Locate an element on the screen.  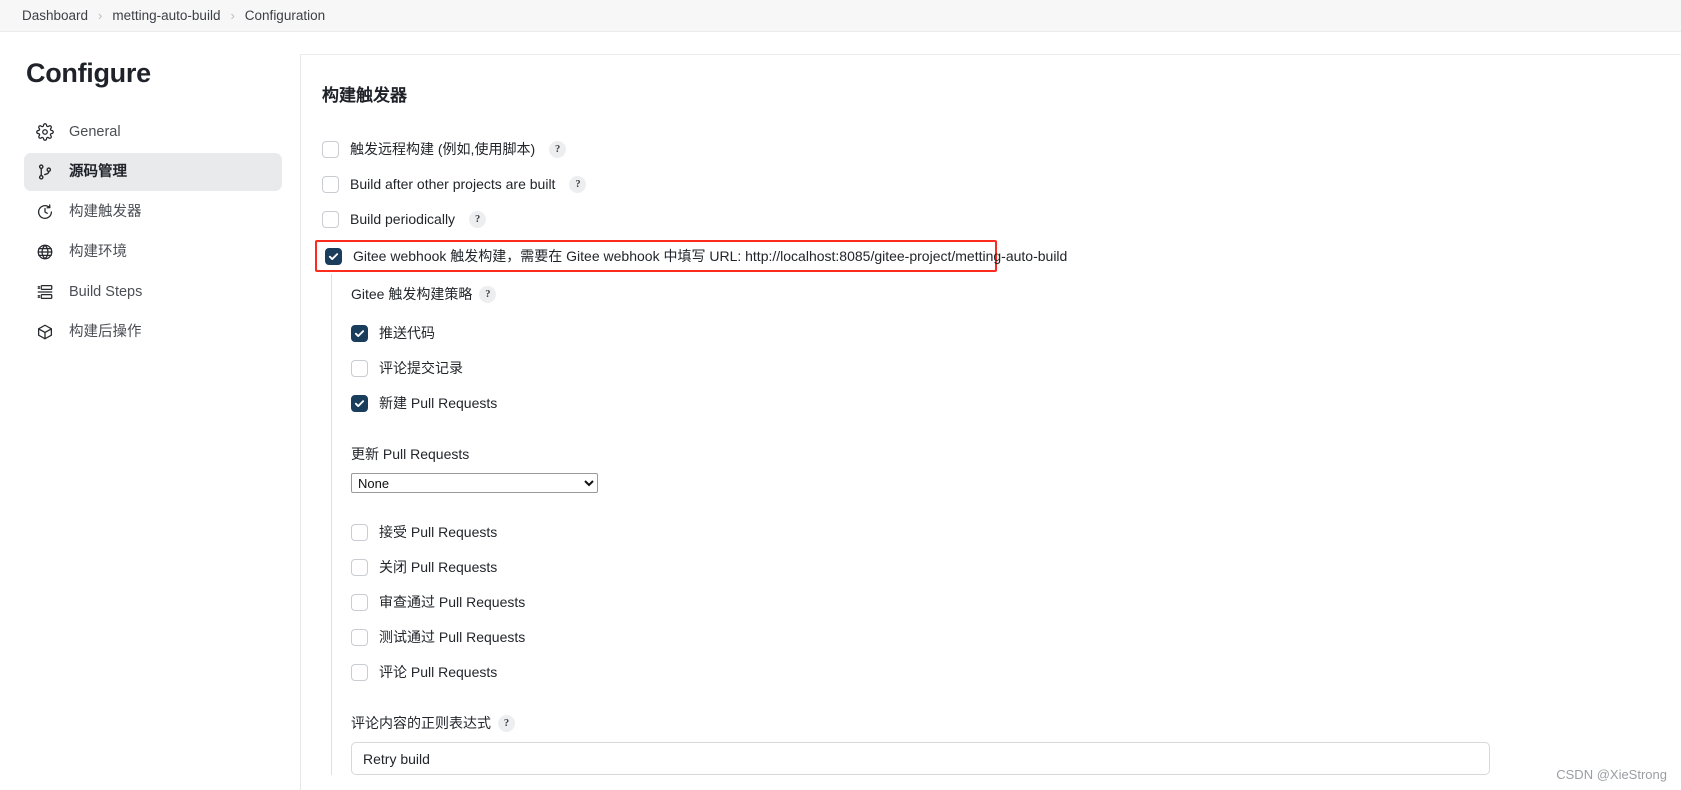
update-pull-requests-select: None is located at coordinates (474, 483).